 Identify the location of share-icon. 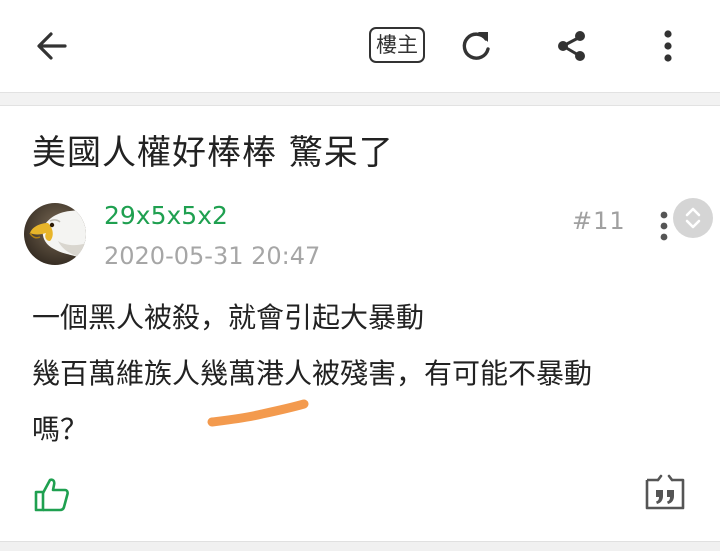
(571, 46).